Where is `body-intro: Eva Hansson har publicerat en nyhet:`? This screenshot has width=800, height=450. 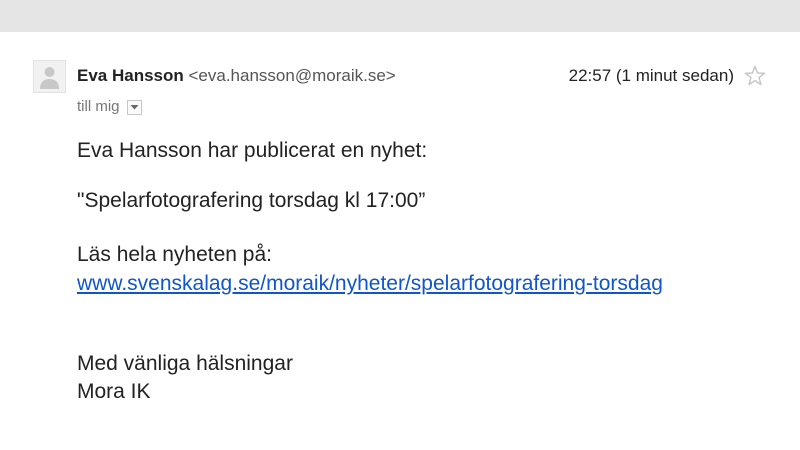
body-intro: Eva Hansson har publicerat en nyhet: is located at coordinates (252, 150).